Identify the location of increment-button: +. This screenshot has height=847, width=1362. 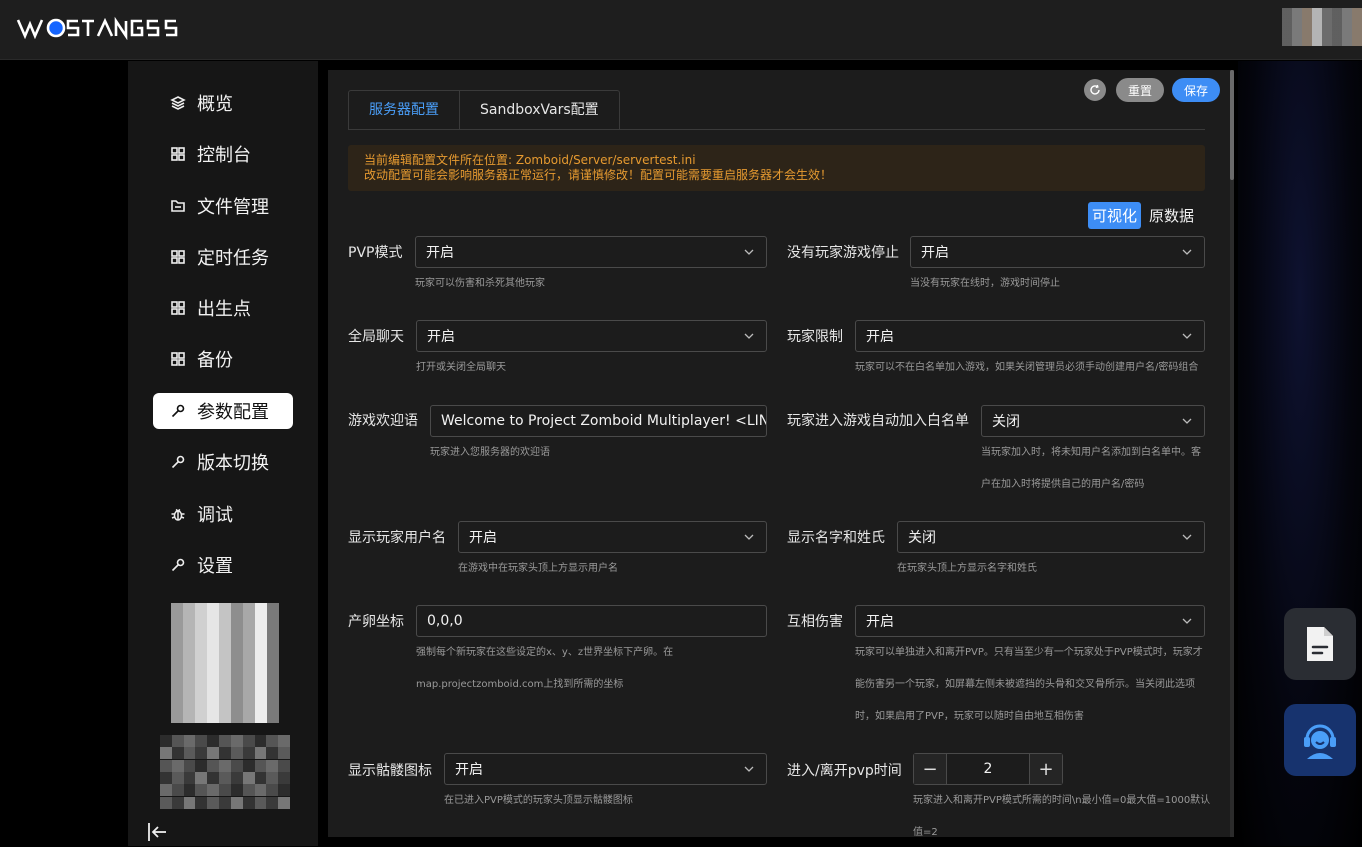
(1046, 769).